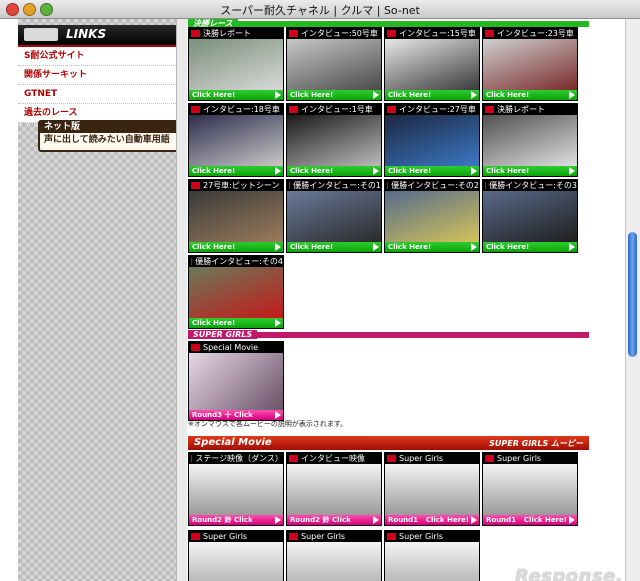 Image resolution: width=640 pixels, height=581 pixels. I want to click on tile-caption: Special Movie, so click(236, 347).